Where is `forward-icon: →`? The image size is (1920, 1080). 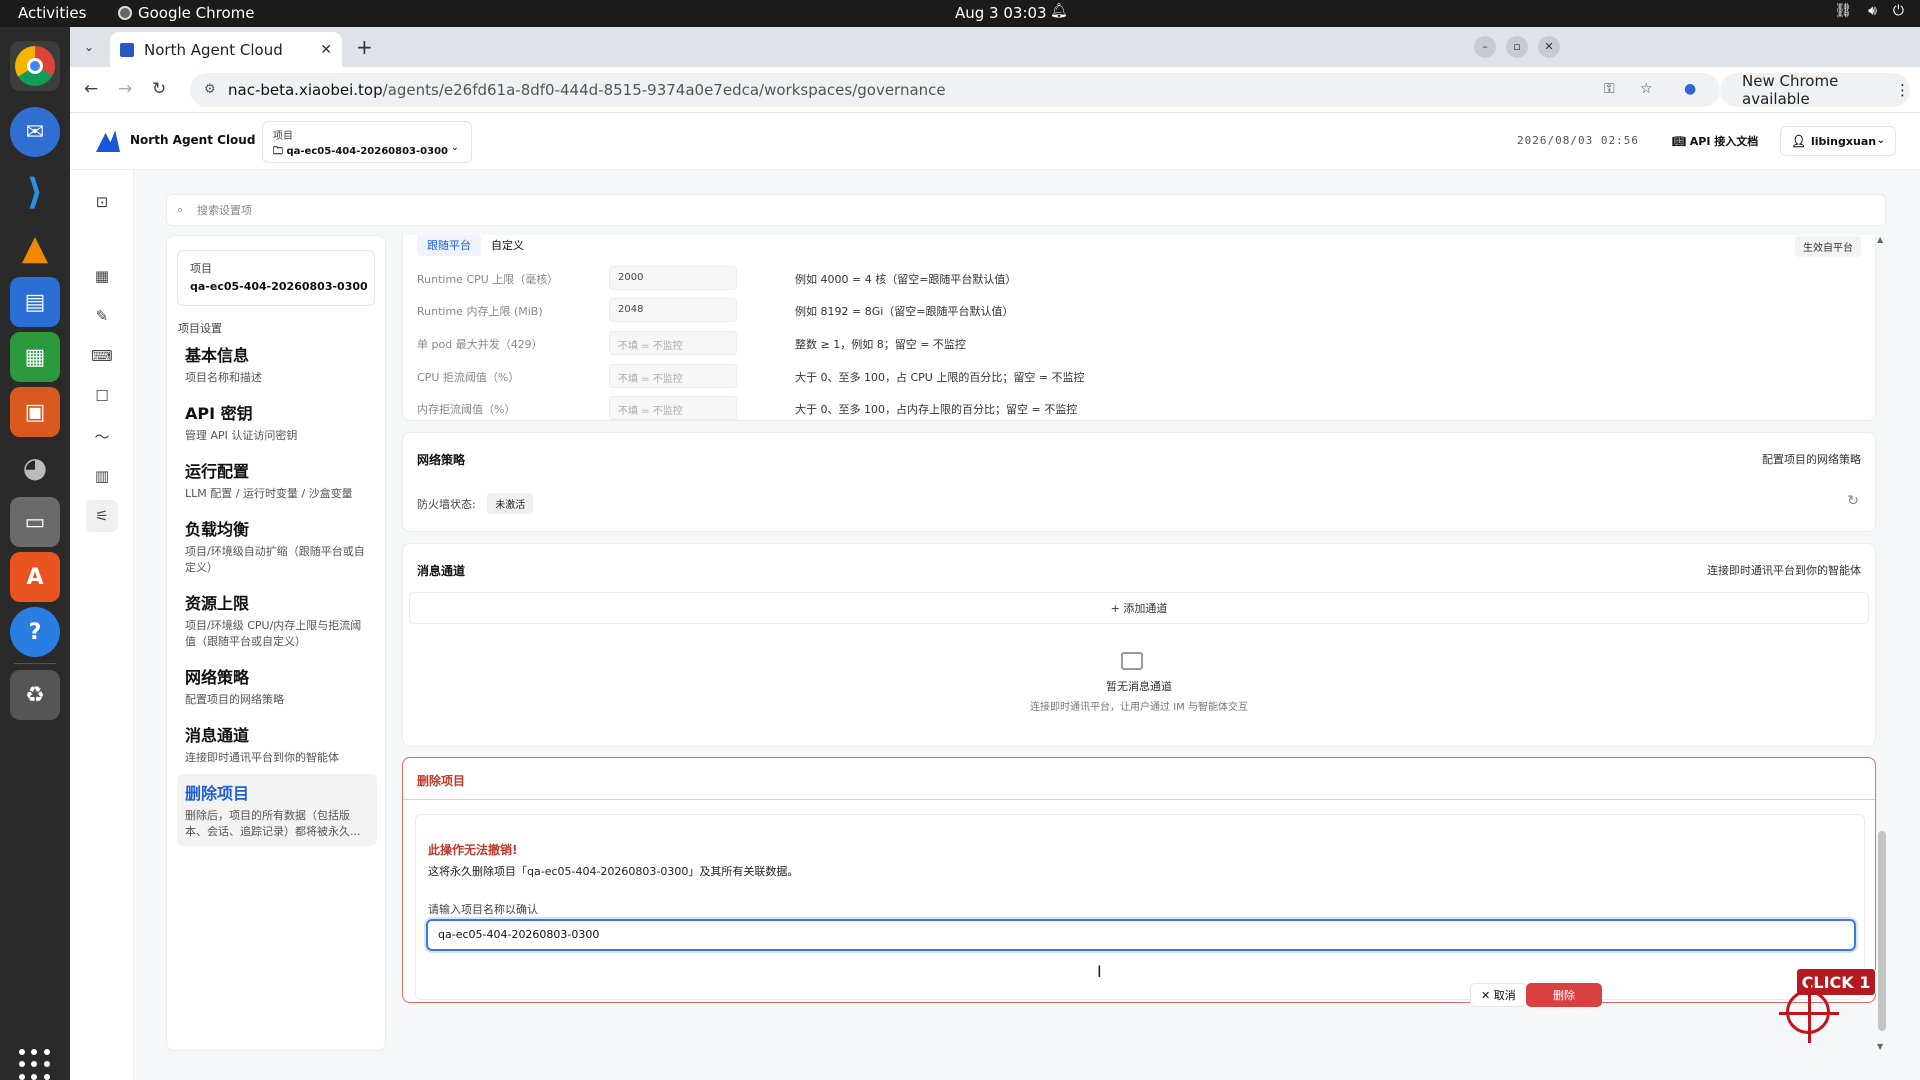 forward-icon: → is located at coordinates (125, 89).